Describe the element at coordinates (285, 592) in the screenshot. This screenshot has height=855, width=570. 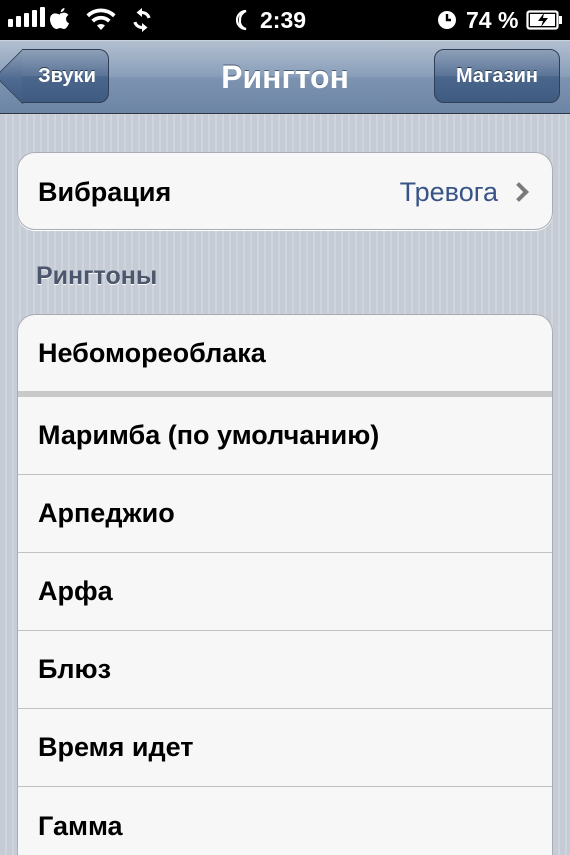
I see `list-item: Арфа` at that location.